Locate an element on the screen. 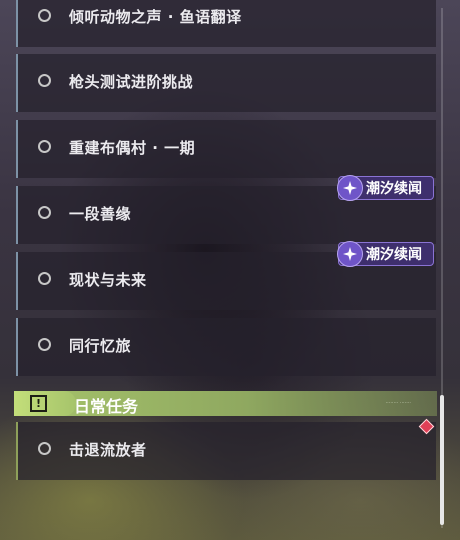 This screenshot has height=540, width=460. quest-label: 击退流放者 is located at coordinates (108, 450).